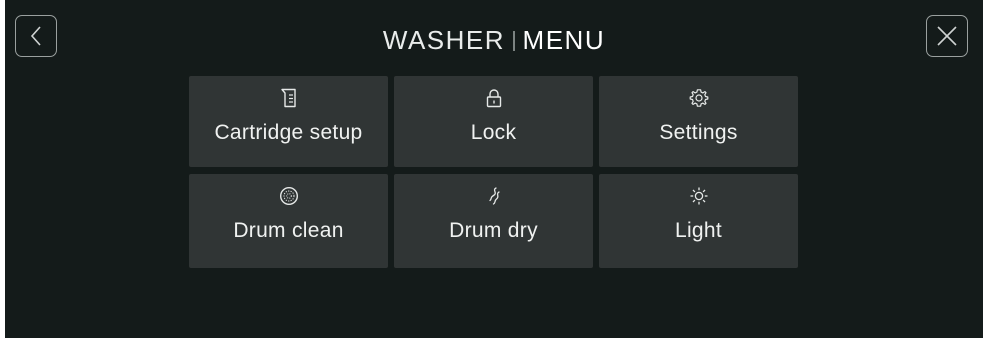 This screenshot has width=987, height=338. Describe the element at coordinates (698, 132) in the screenshot. I see `settings-label: Settings` at that location.